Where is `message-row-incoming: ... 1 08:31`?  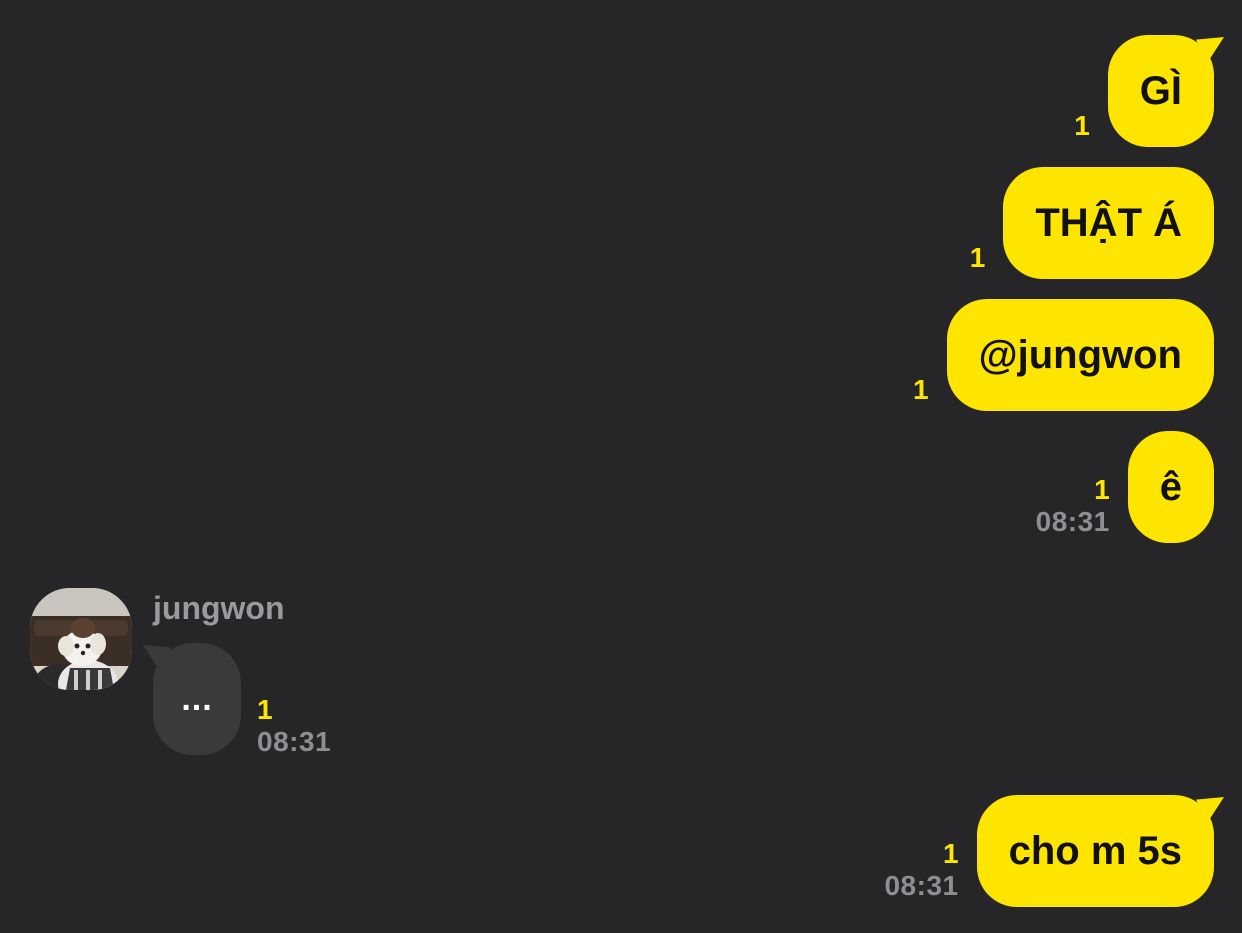
message-row-incoming: ... 1 08:31 is located at coordinates (242, 700).